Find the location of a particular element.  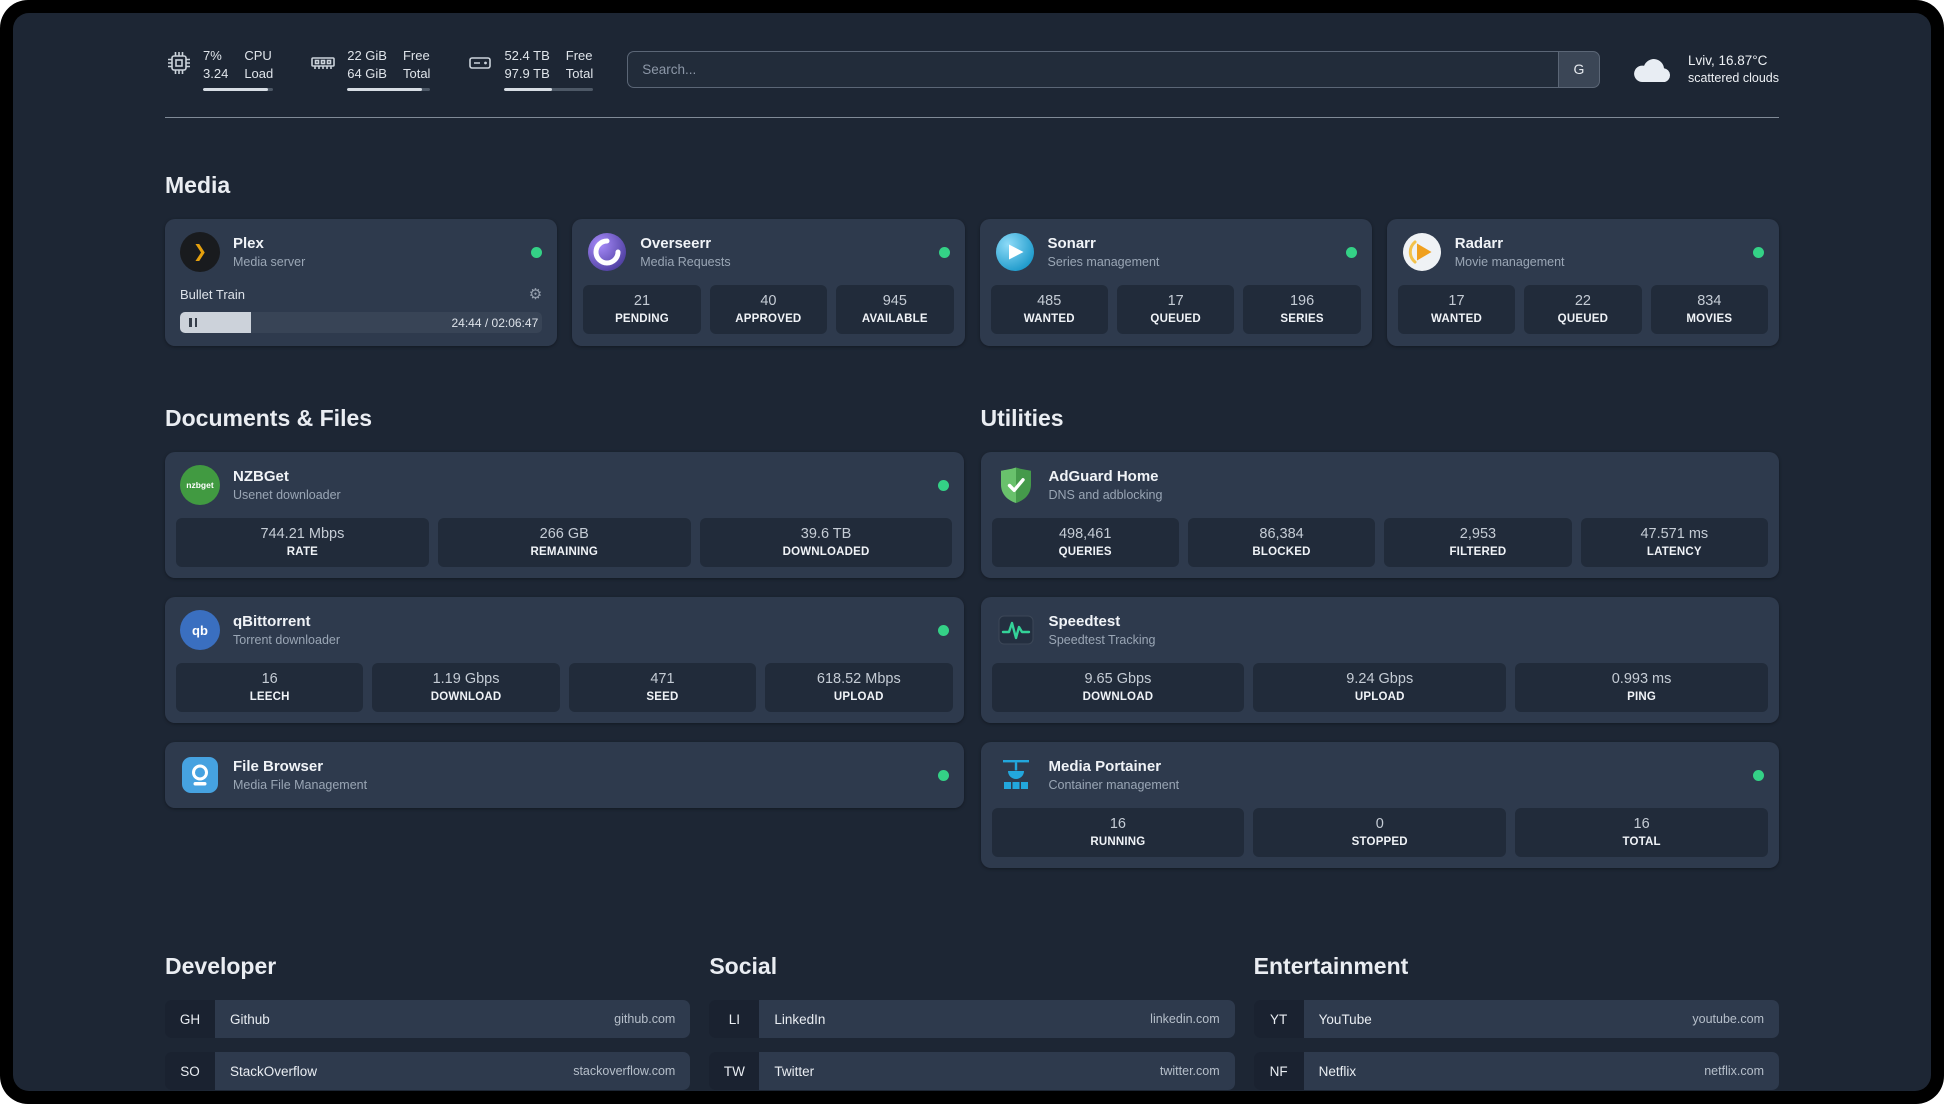

stat-block: 1.19 Gbps DOWNLOAD is located at coordinates (466, 688).